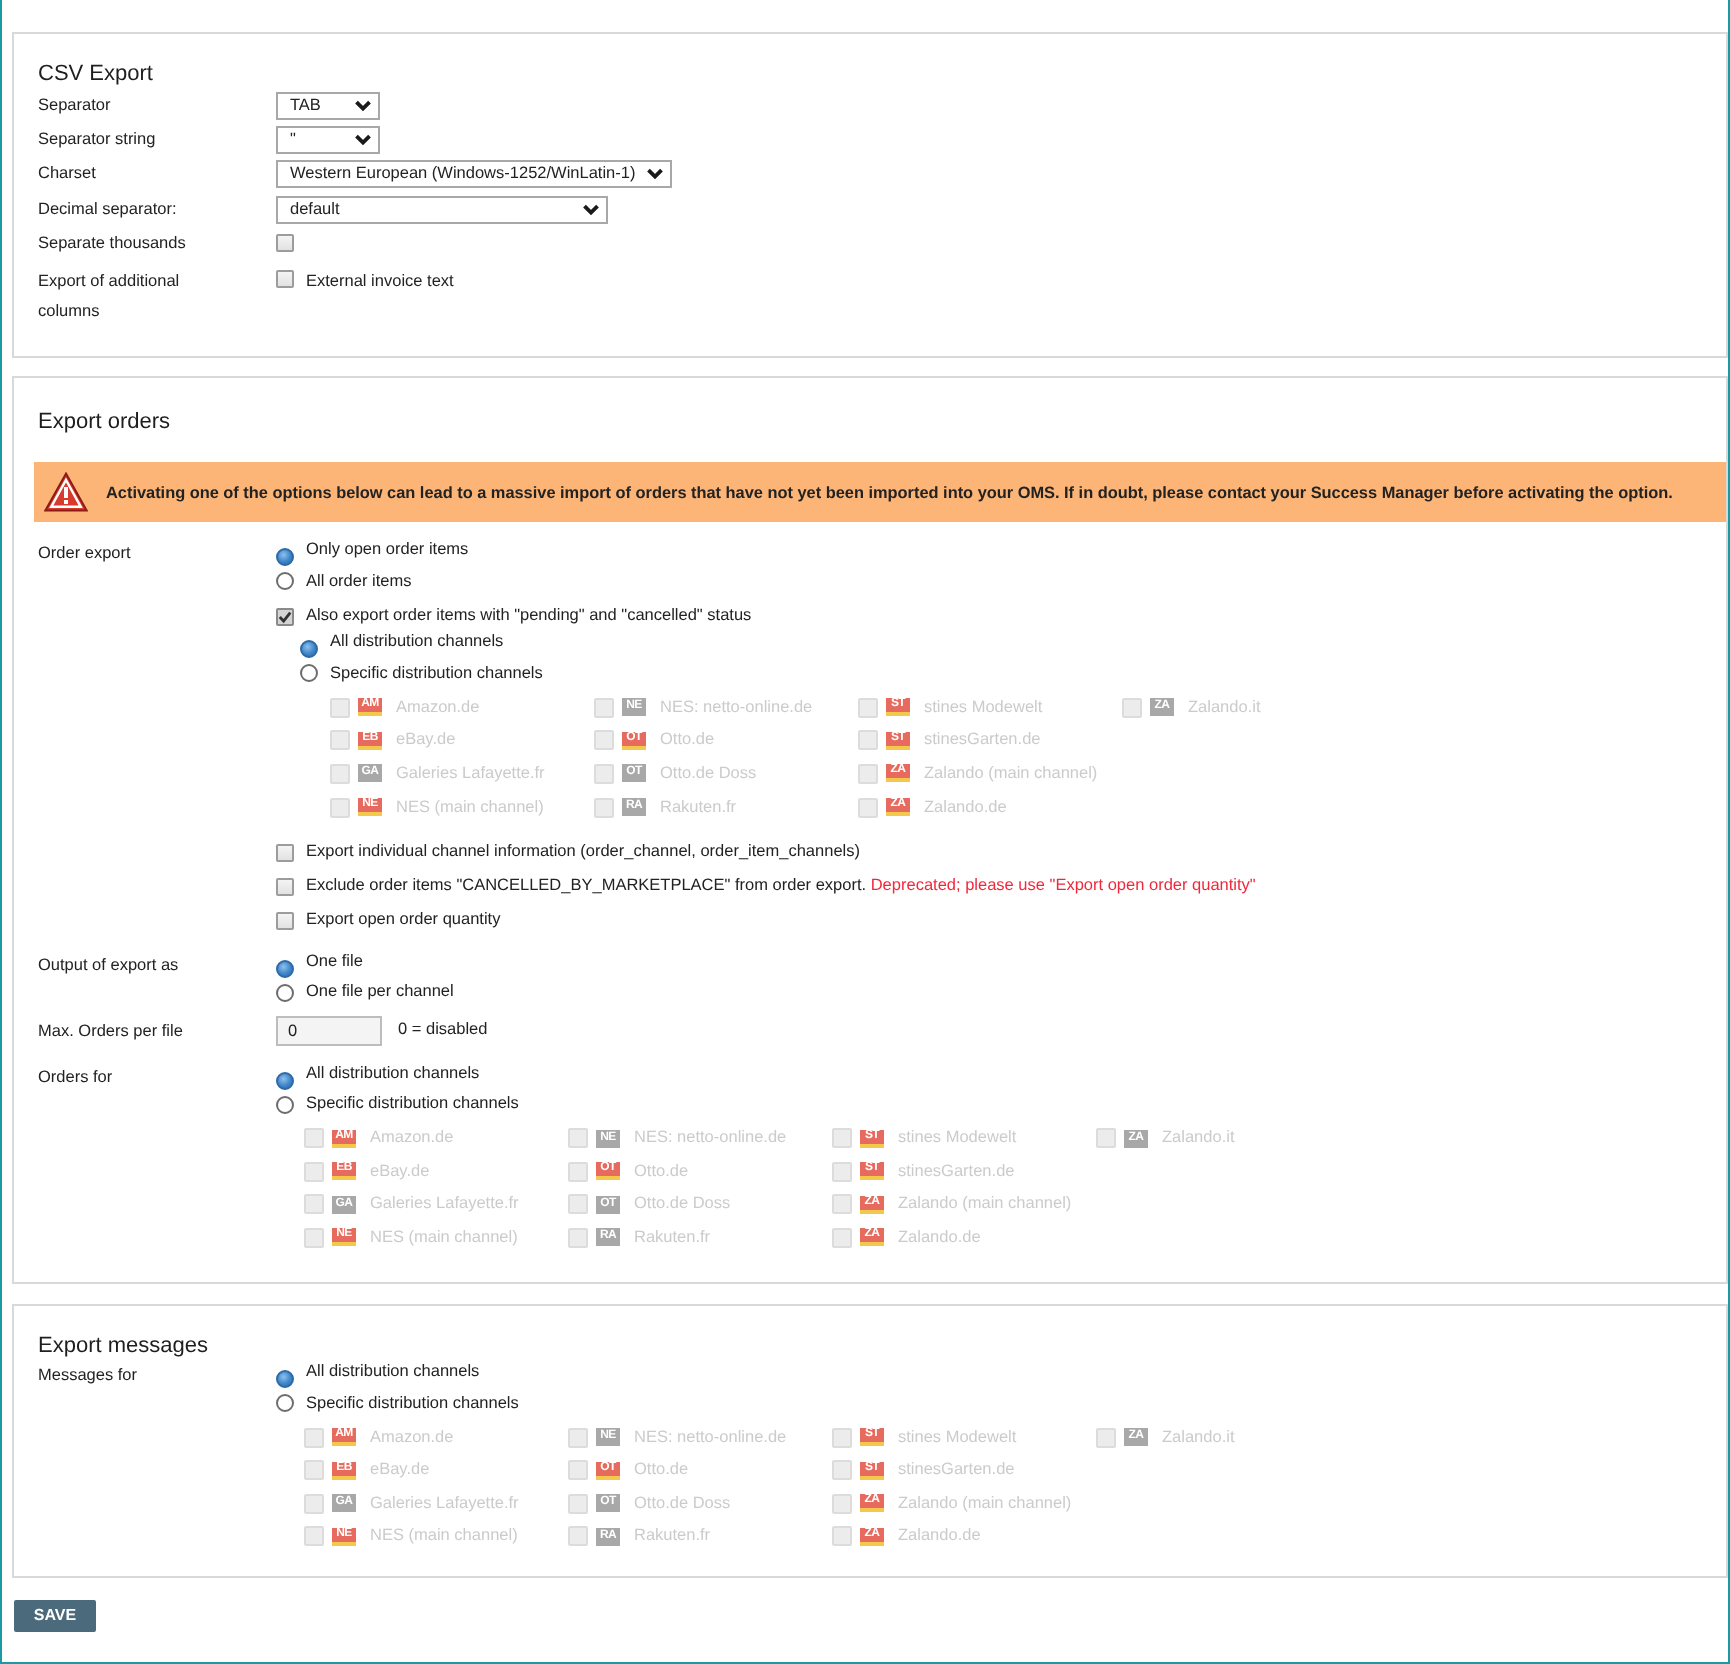  What do you see at coordinates (67, 174) in the screenshot?
I see `field-label: Charset` at bounding box center [67, 174].